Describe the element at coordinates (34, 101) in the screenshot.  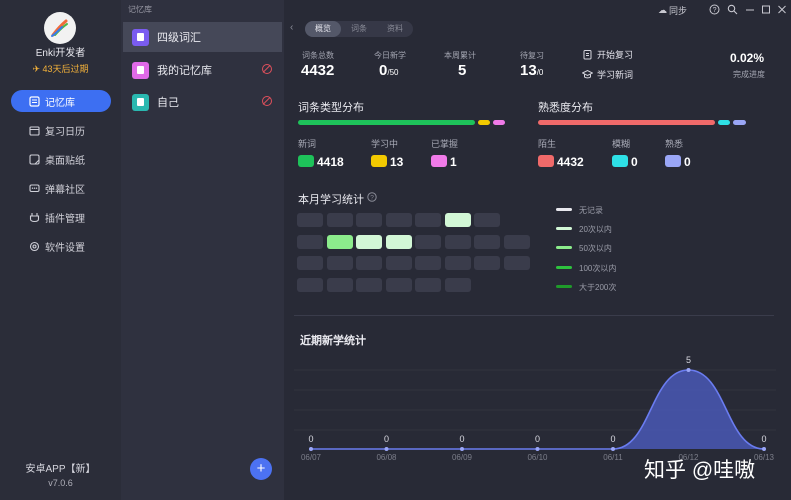
I see `memory-icon` at that location.